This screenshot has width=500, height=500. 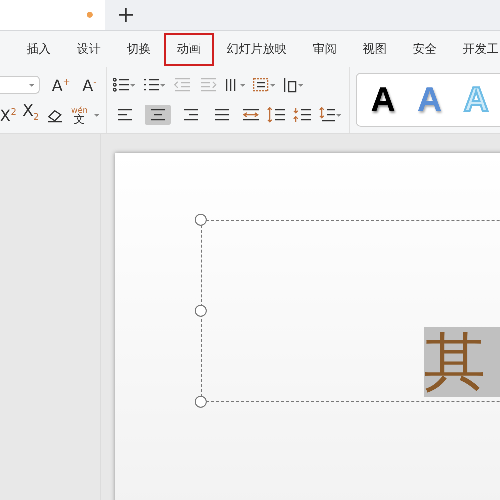 I want to click on text-direction-icon, so click(x=293, y=85).